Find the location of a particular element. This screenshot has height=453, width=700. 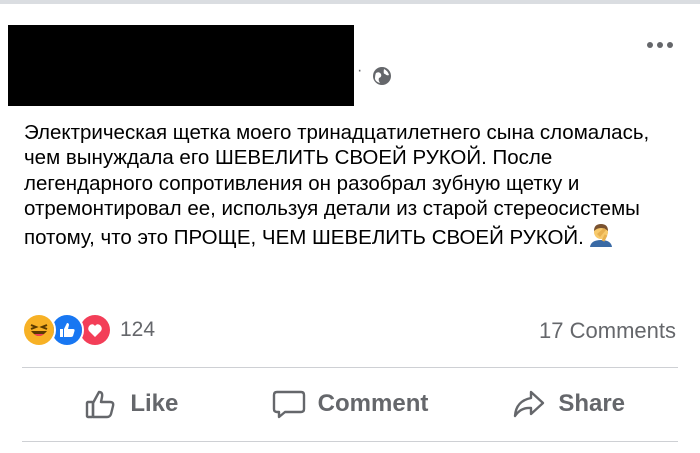

redacted-author-block is located at coordinates (181, 65).